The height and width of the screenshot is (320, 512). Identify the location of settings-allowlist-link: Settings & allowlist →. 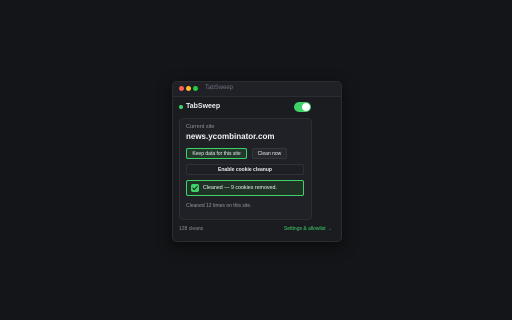
(308, 229).